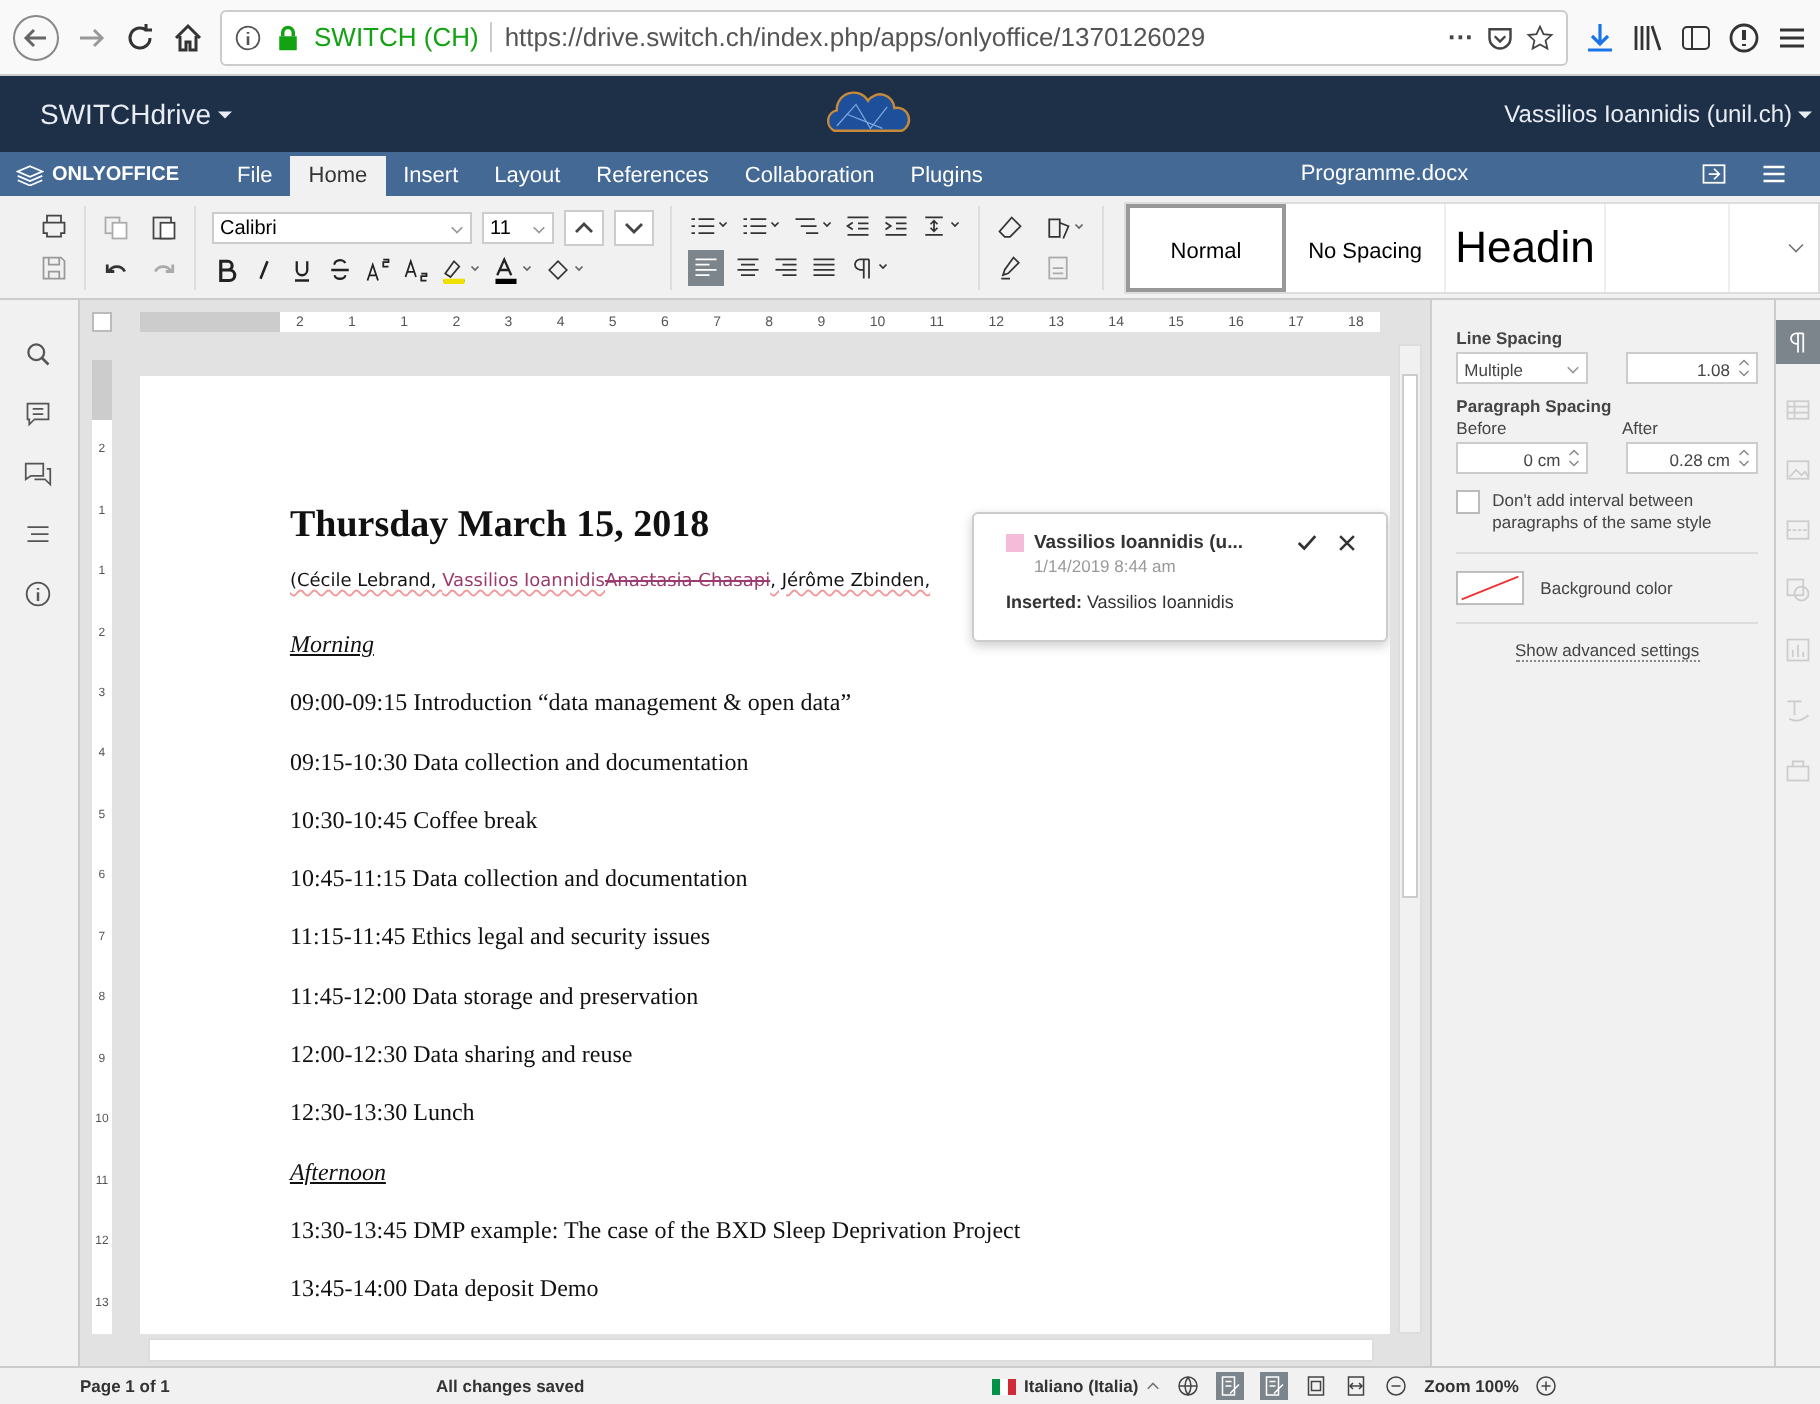 The image size is (1820, 1404). Describe the element at coordinates (1346, 543) in the screenshot. I see `reject-icon` at that location.